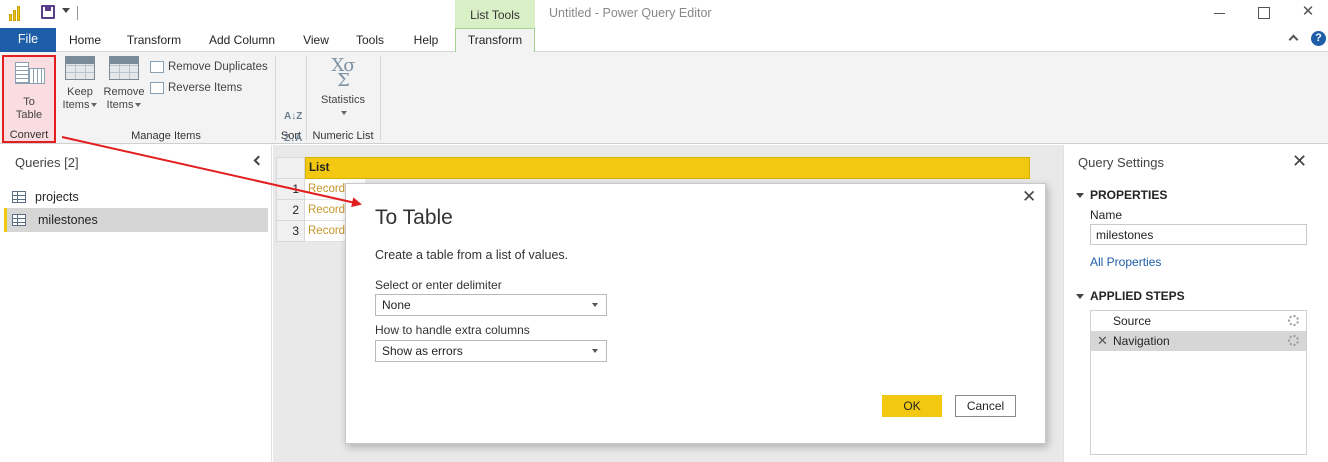  Describe the element at coordinates (370, 40) in the screenshot. I see `tab-tools: Tools` at that location.